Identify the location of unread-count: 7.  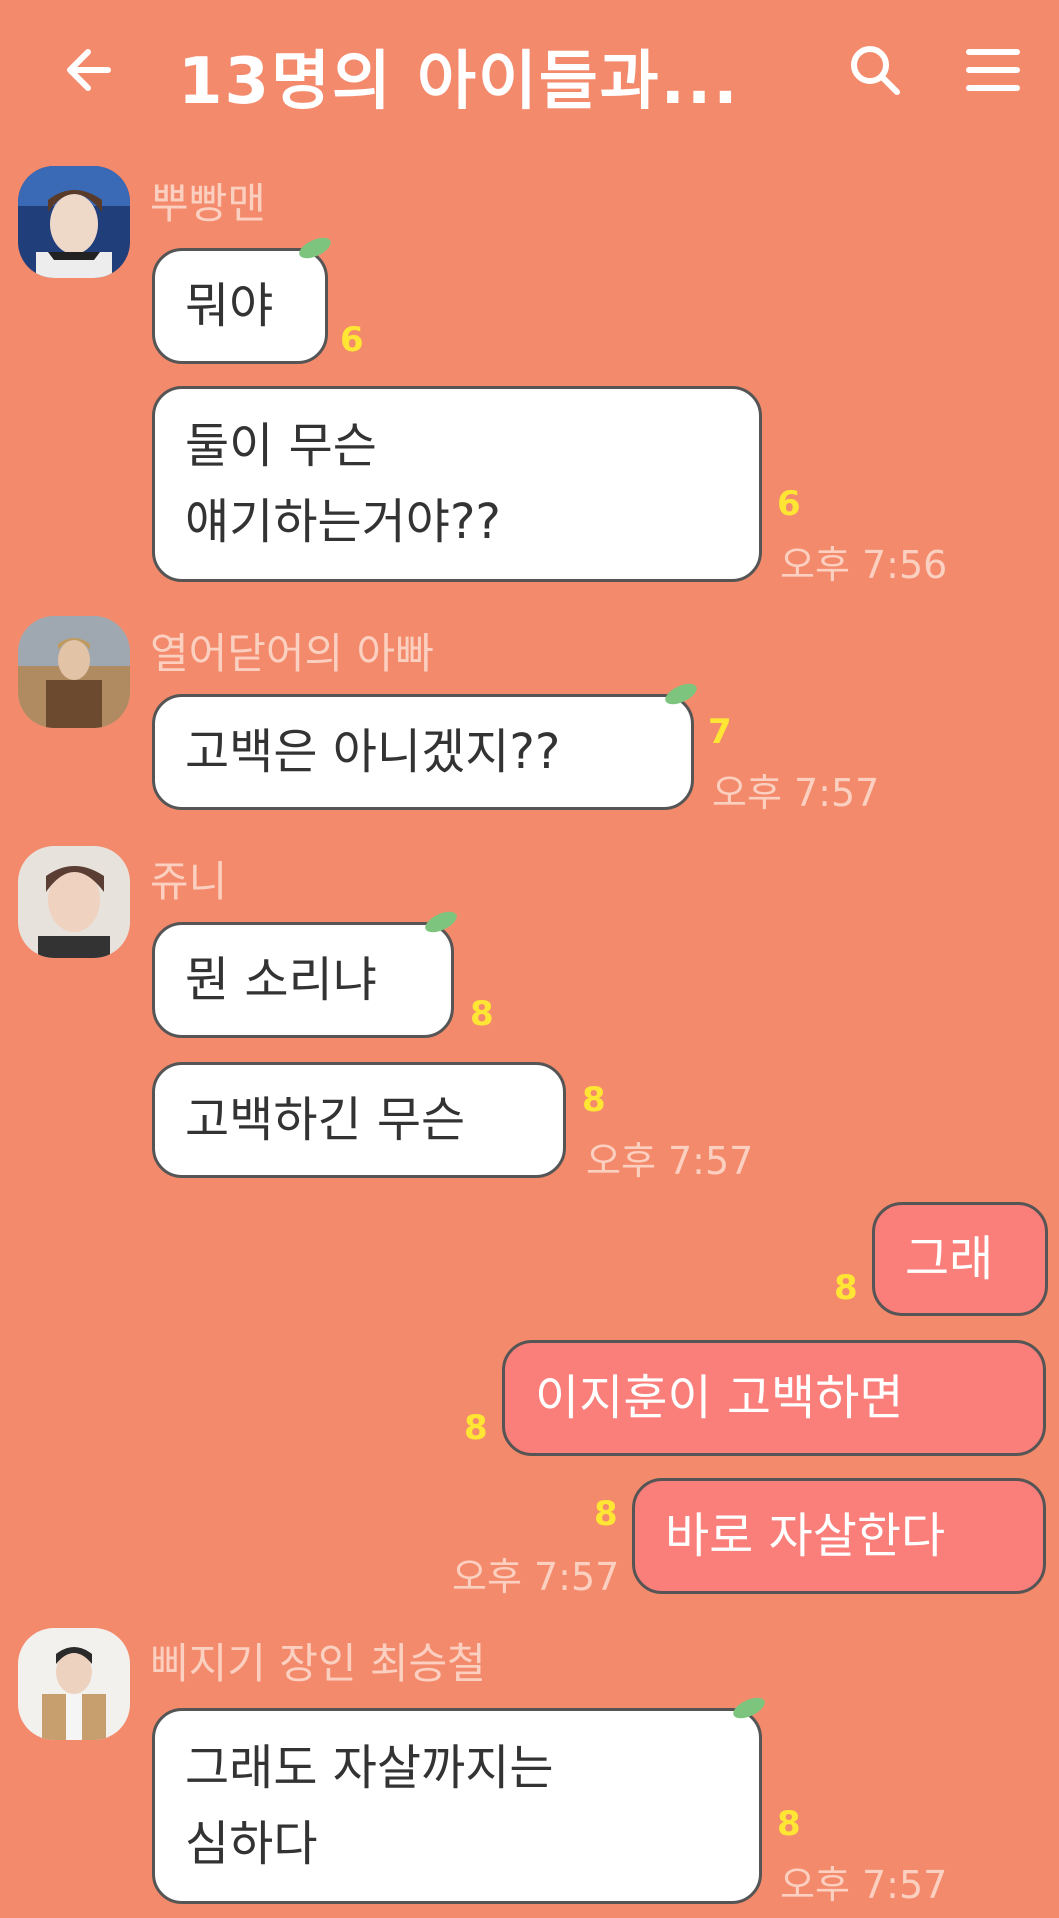
(720, 732).